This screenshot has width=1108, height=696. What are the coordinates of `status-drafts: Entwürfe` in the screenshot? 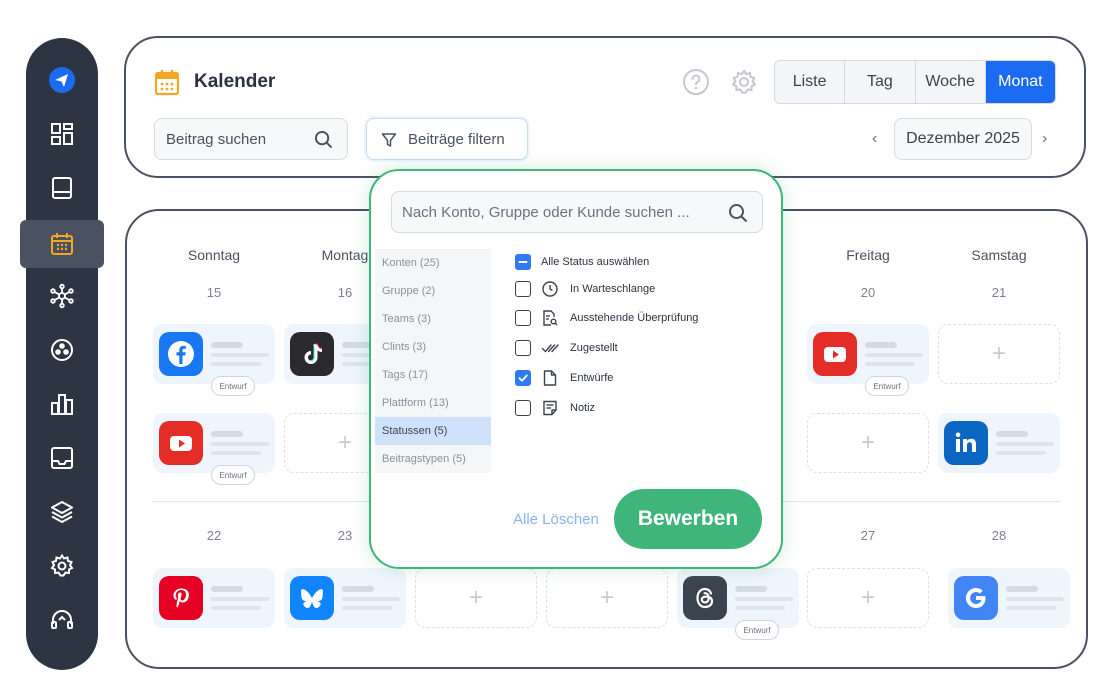 It's located at (564, 378).